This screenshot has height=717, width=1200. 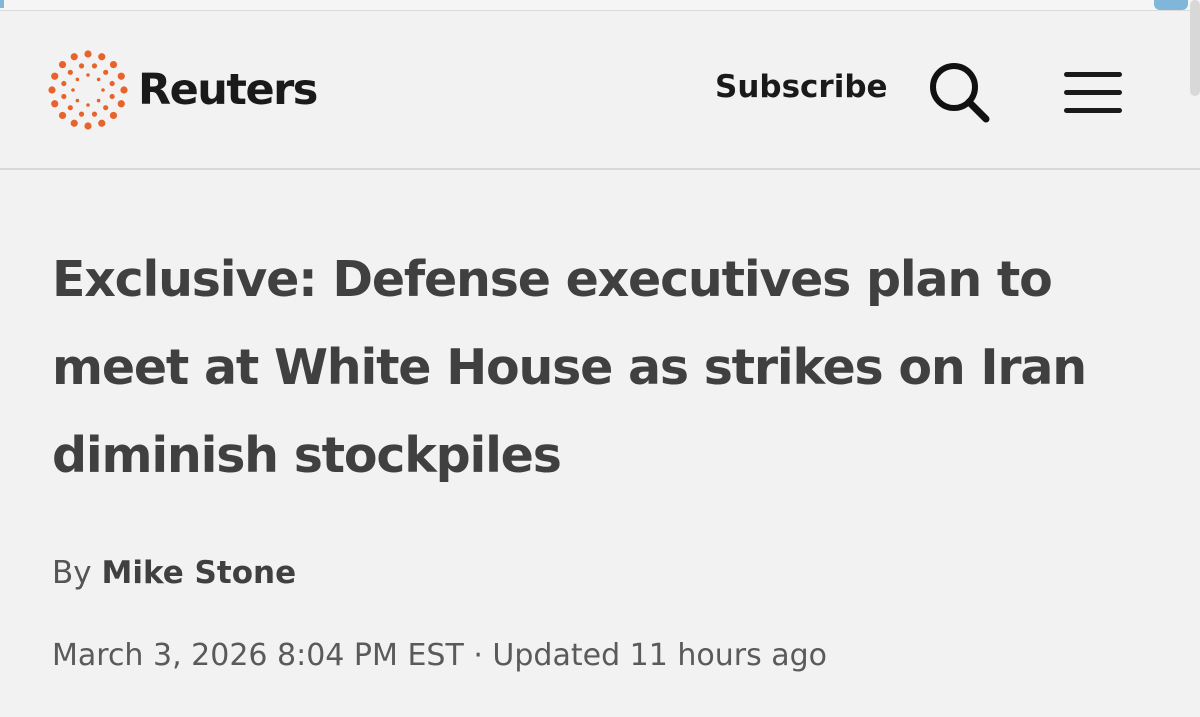 What do you see at coordinates (228, 90) in the screenshot?
I see `brand-name: Reuters` at bounding box center [228, 90].